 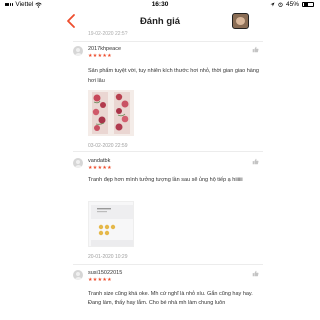 I want to click on review-date: 03-02-2020 22:59, so click(x=108, y=146).